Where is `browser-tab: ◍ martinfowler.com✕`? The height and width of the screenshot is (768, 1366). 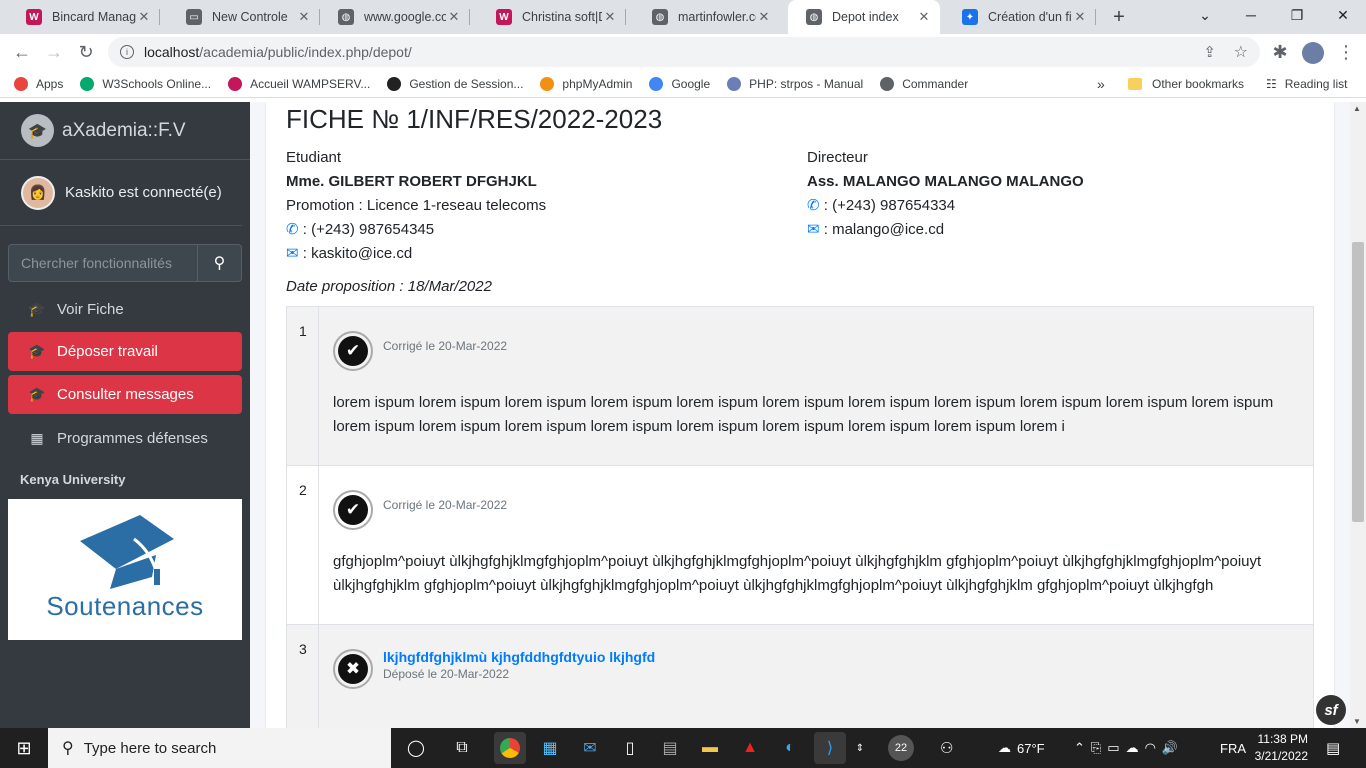 browser-tab: ◍ martinfowler.com✕ is located at coordinates (707, 17).